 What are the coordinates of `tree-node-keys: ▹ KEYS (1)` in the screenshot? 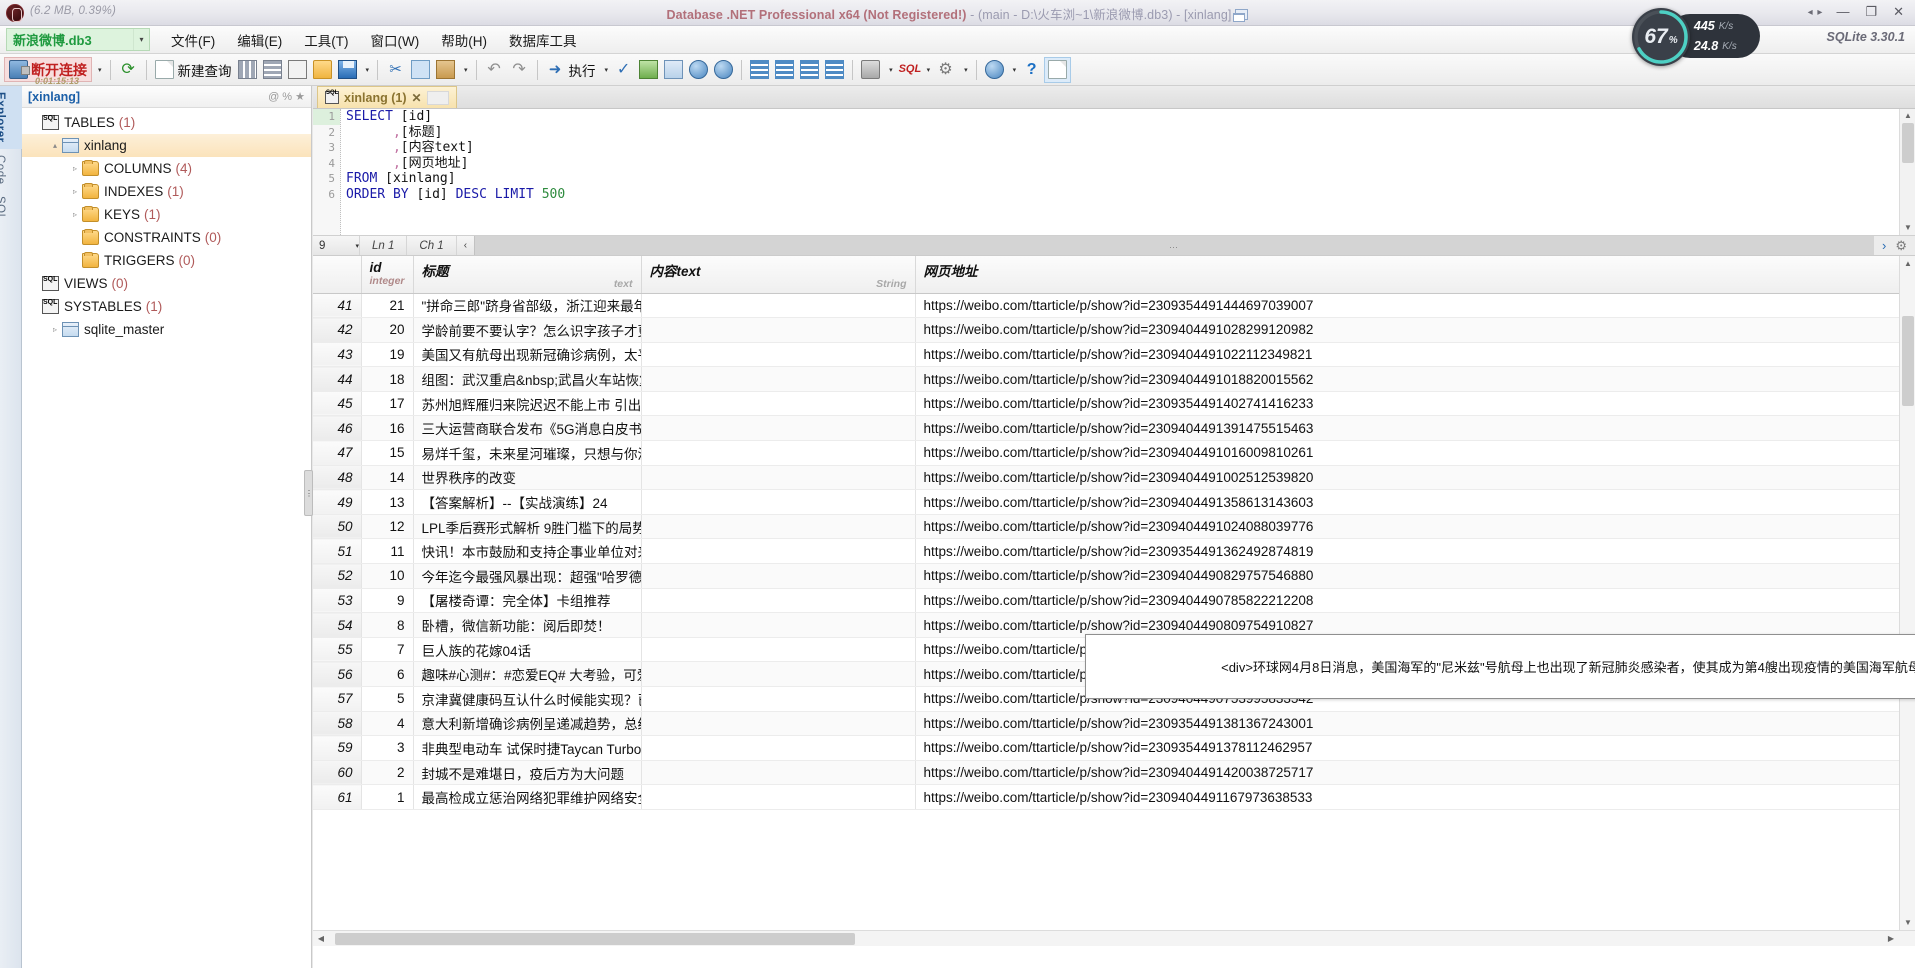 It's located at (166, 214).